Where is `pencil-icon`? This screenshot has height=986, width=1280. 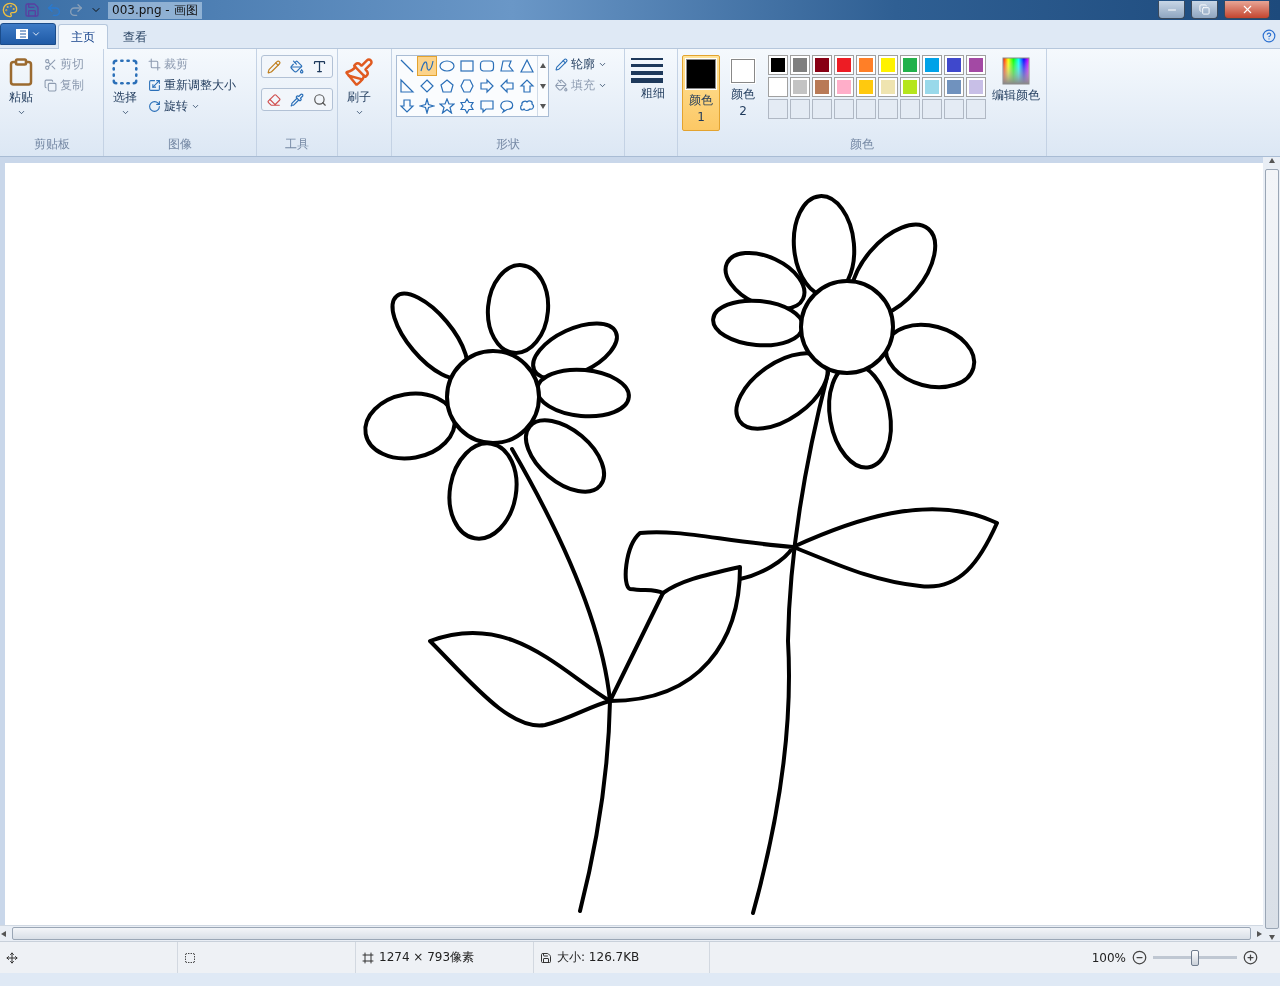
pencil-icon is located at coordinates (273, 66).